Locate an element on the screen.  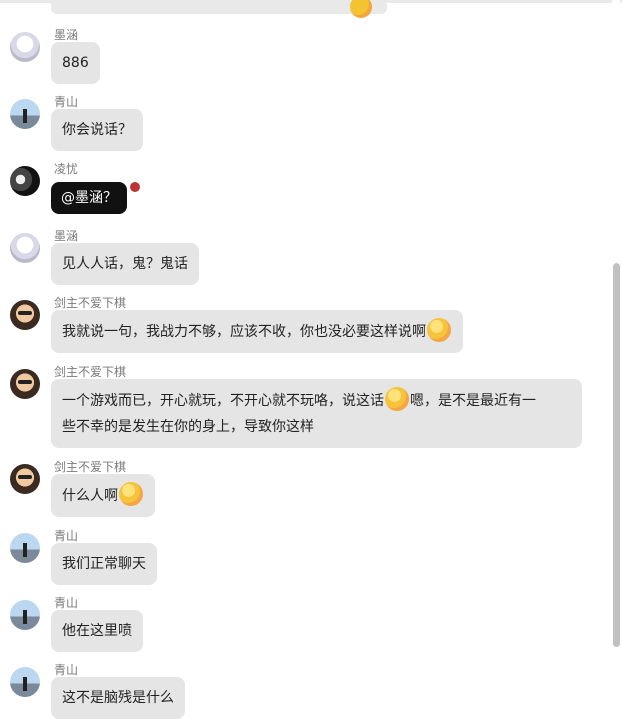
message-bubble: 我们正常聊天 is located at coordinates (104, 564).